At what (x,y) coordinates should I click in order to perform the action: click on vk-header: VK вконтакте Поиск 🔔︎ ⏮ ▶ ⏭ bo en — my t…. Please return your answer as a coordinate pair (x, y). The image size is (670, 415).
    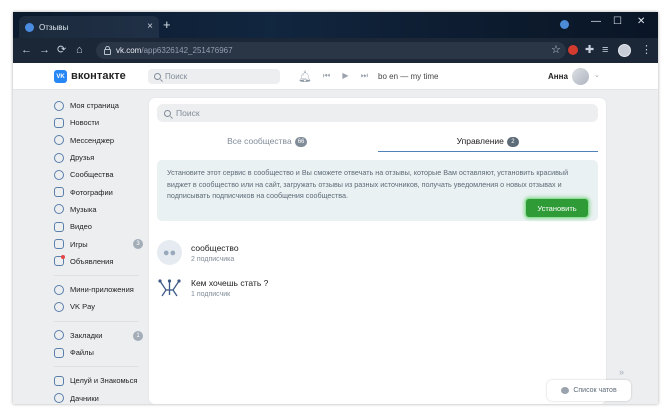
    Looking at the image, I should click on (335, 76).